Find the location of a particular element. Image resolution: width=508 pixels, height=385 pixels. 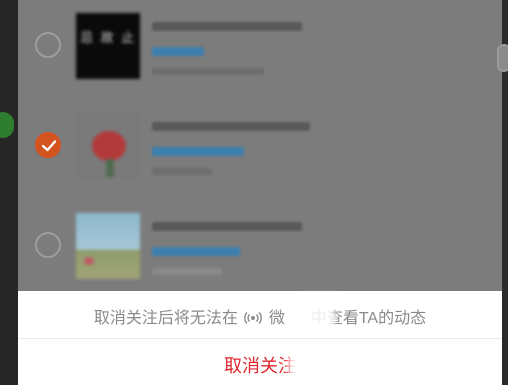

stem-shape is located at coordinates (110, 168).